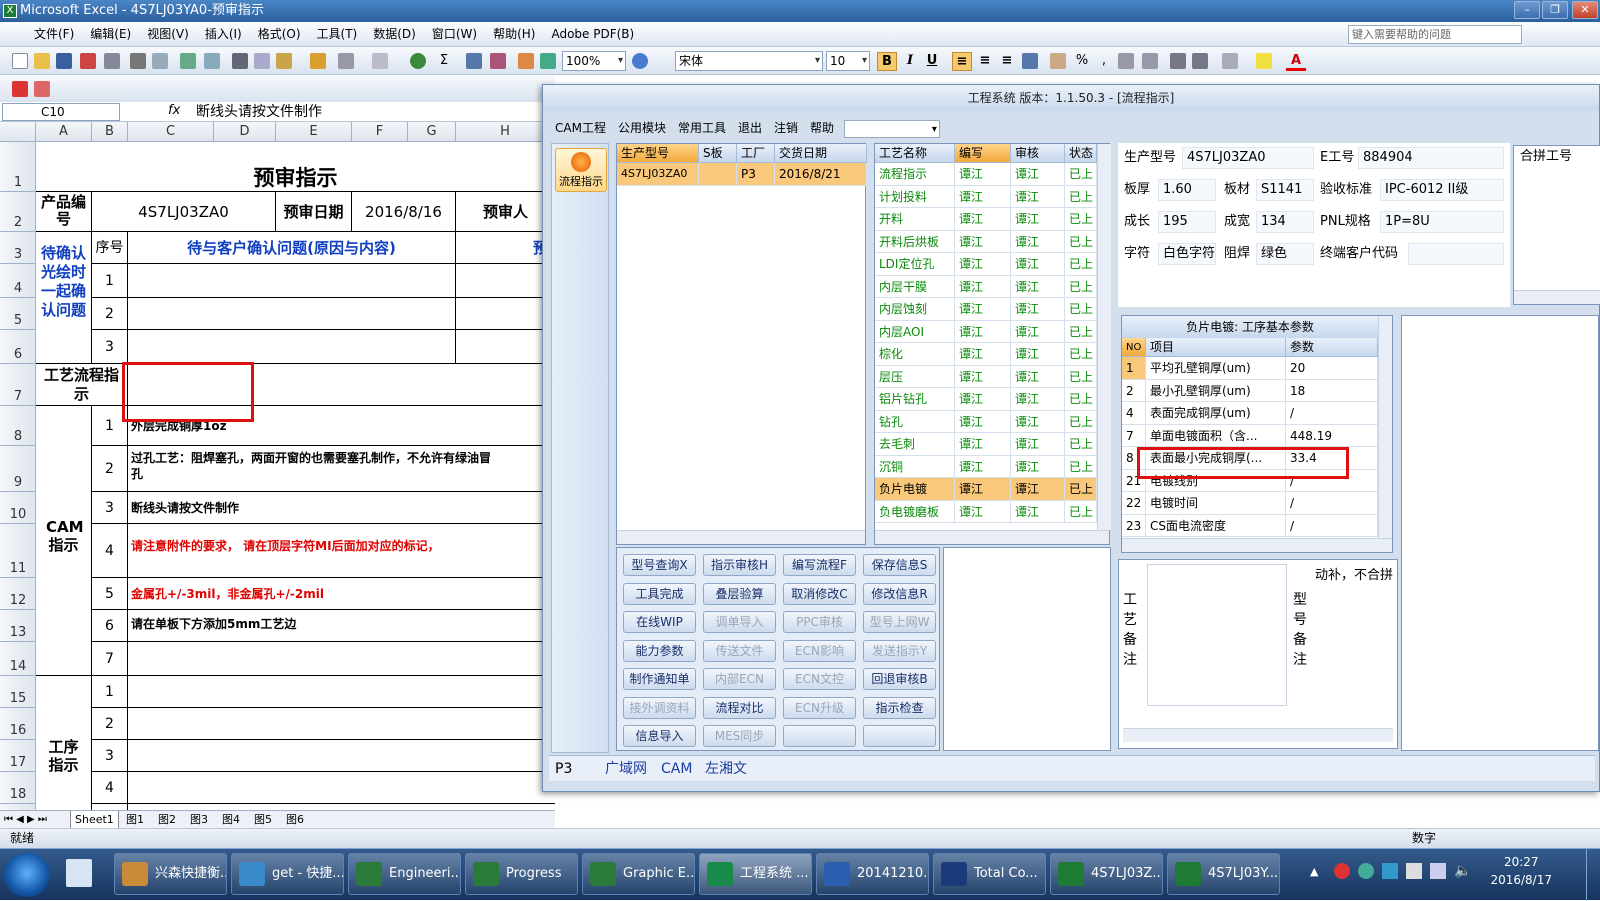  What do you see at coordinates (184, 212) in the screenshot?
I see `product-value: 4S7LJ03ZA0` at bounding box center [184, 212].